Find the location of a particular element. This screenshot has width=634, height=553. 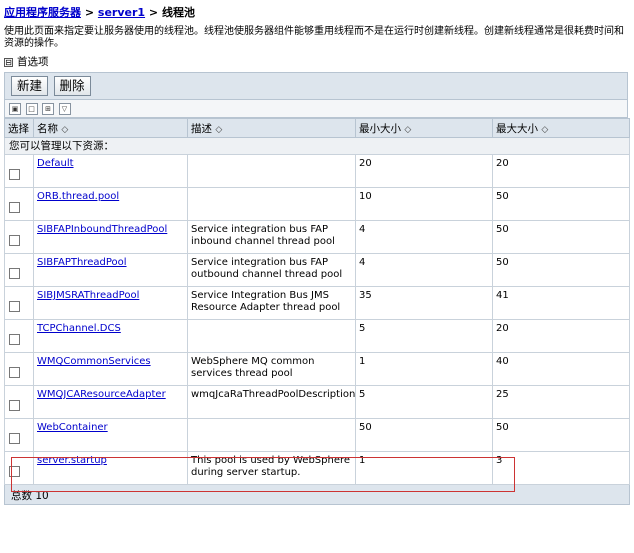

thread-pool-link: server.startup is located at coordinates (72, 460).